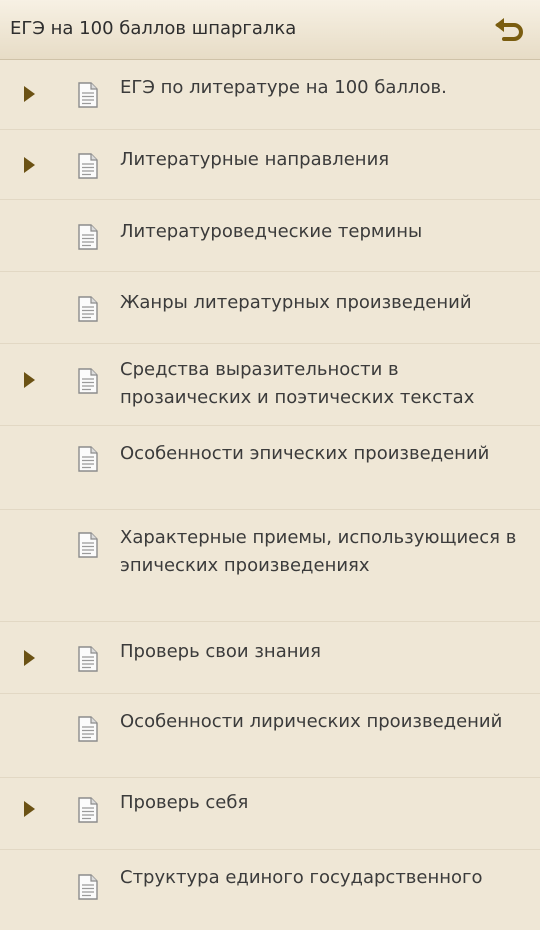 Image resolution: width=540 pixels, height=930 pixels. I want to click on list-item: Литературные направления, so click(270, 165).